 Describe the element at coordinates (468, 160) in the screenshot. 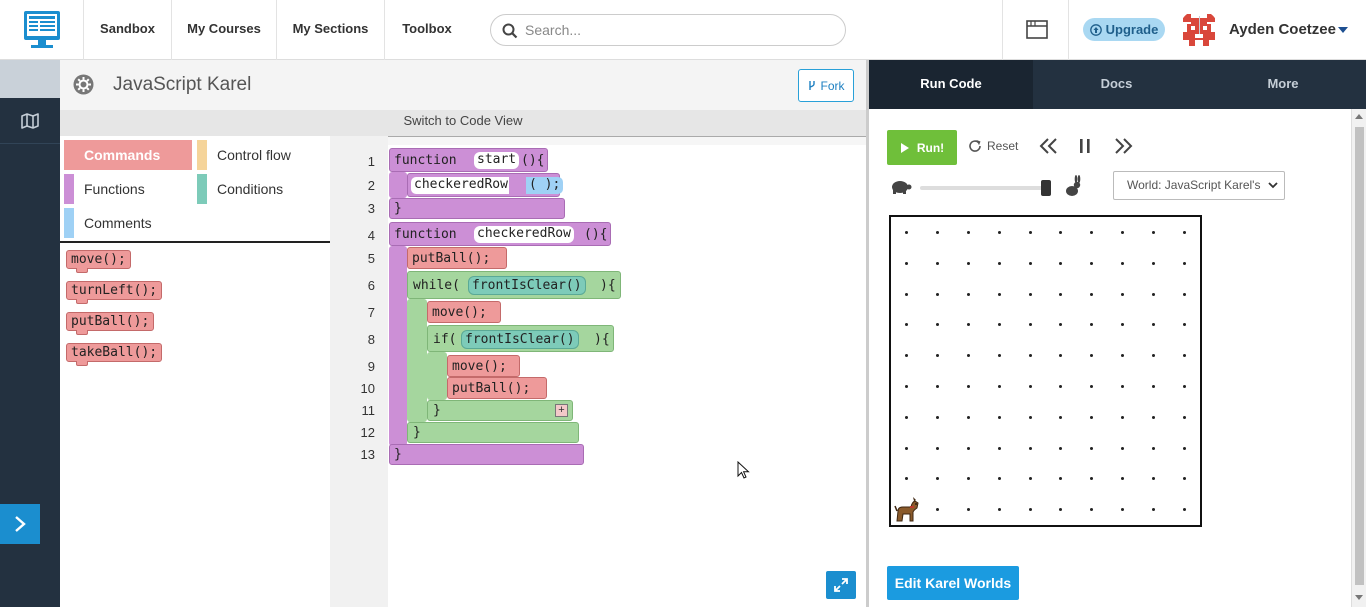

I see `function-start-block: function start (){` at that location.